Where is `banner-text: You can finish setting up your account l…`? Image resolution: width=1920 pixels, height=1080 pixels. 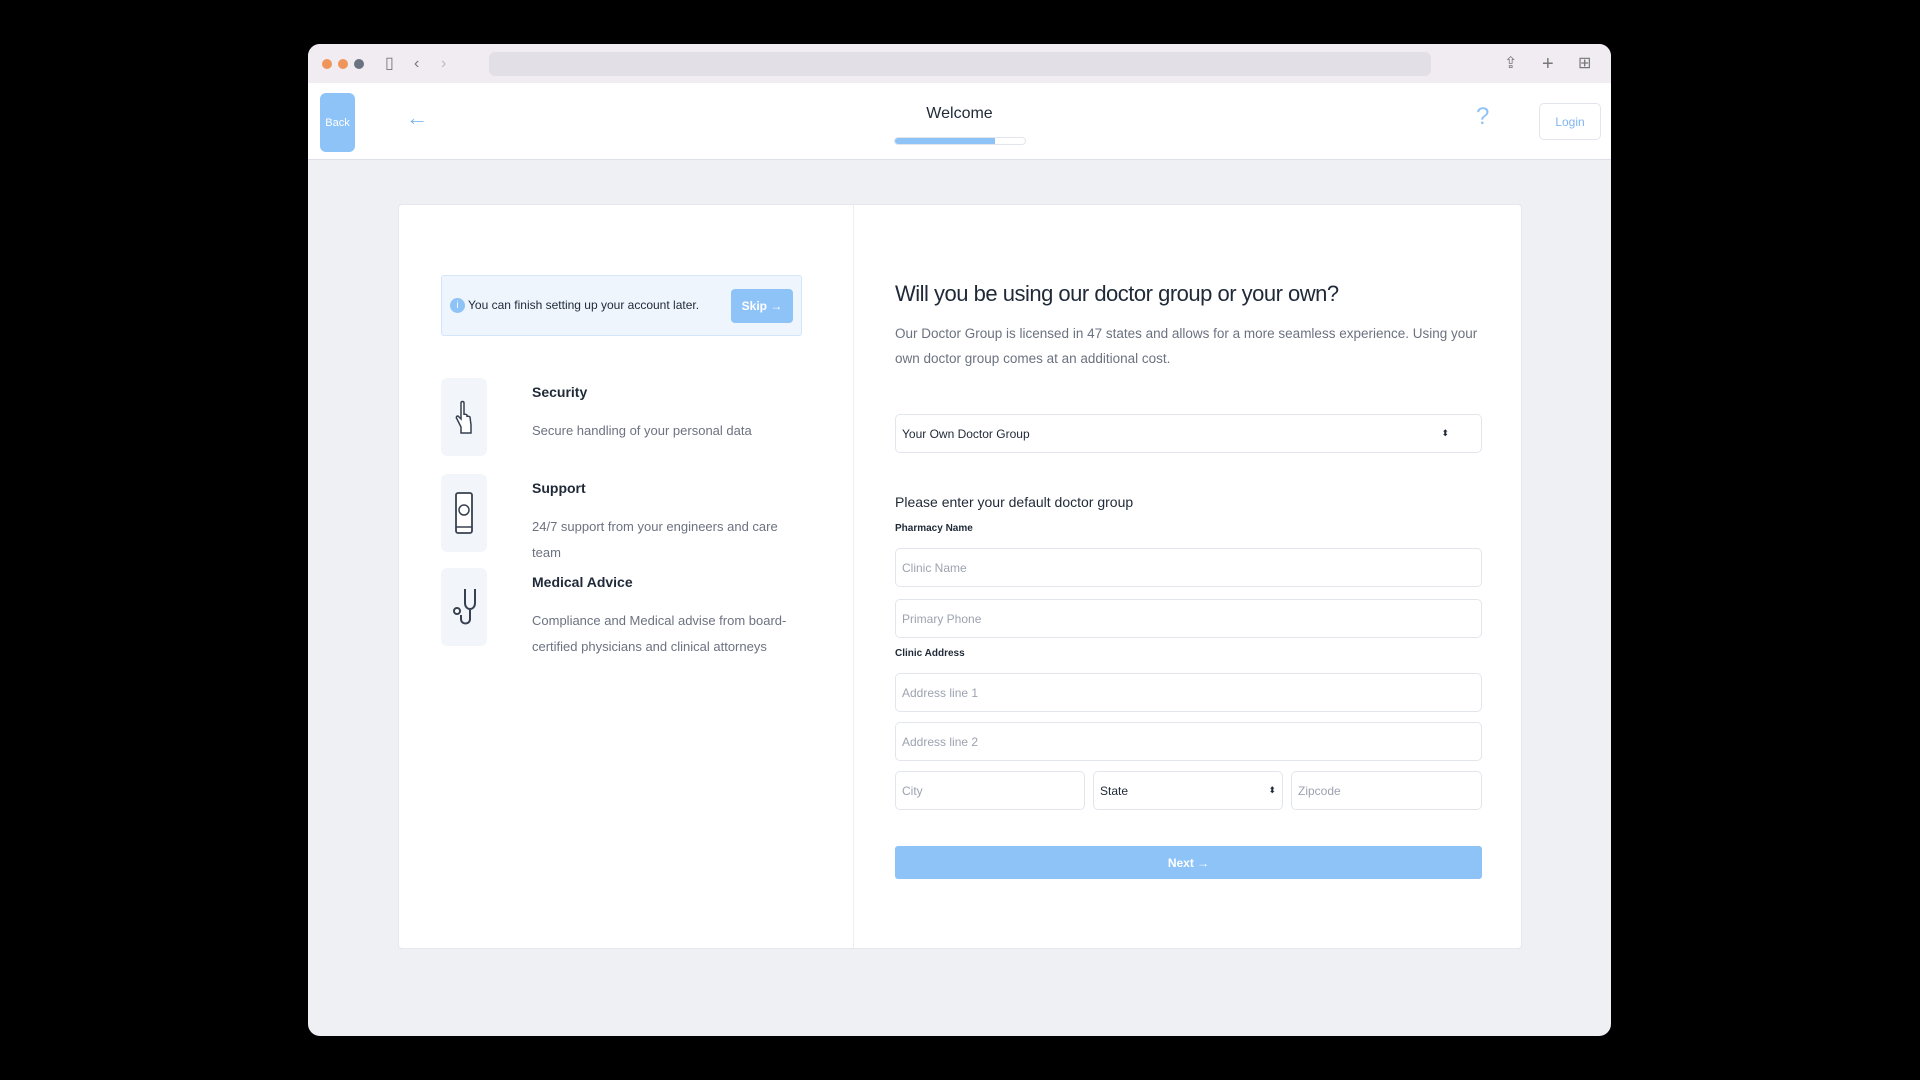 banner-text: You can finish setting up your account l… is located at coordinates (584, 305).